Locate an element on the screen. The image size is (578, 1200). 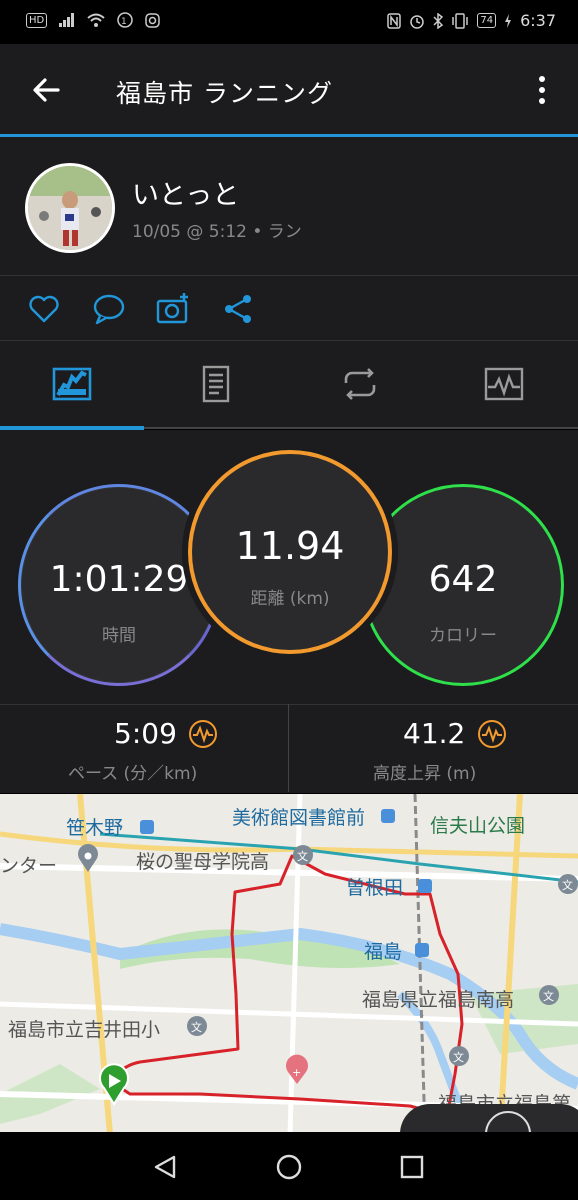
route-line is located at coordinates (287, 986).